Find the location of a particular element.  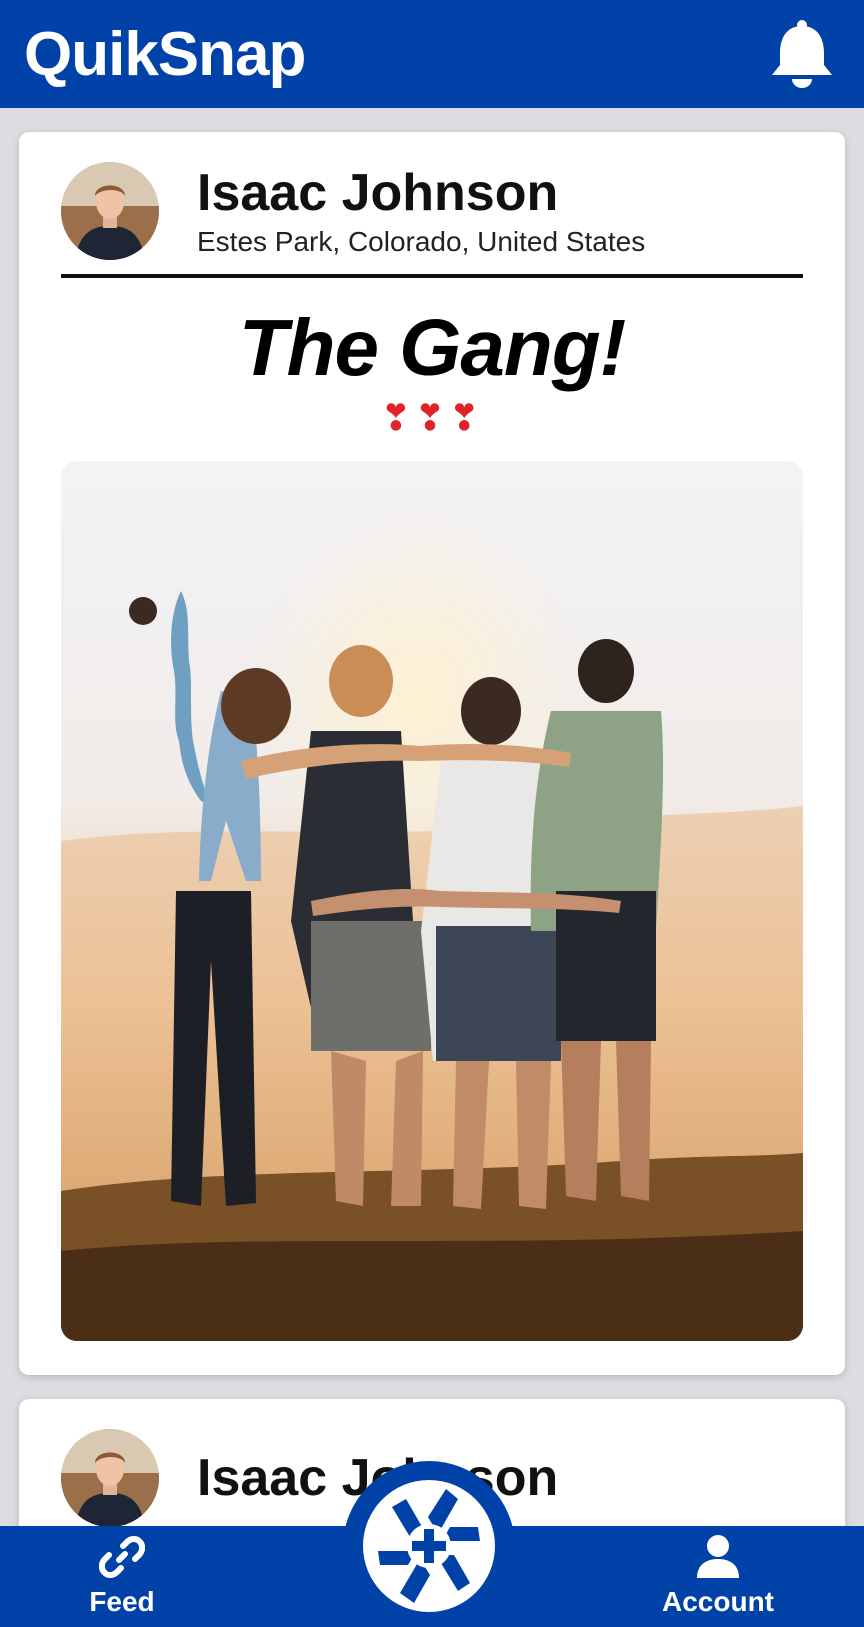

capture-button is located at coordinates (429, 1544).